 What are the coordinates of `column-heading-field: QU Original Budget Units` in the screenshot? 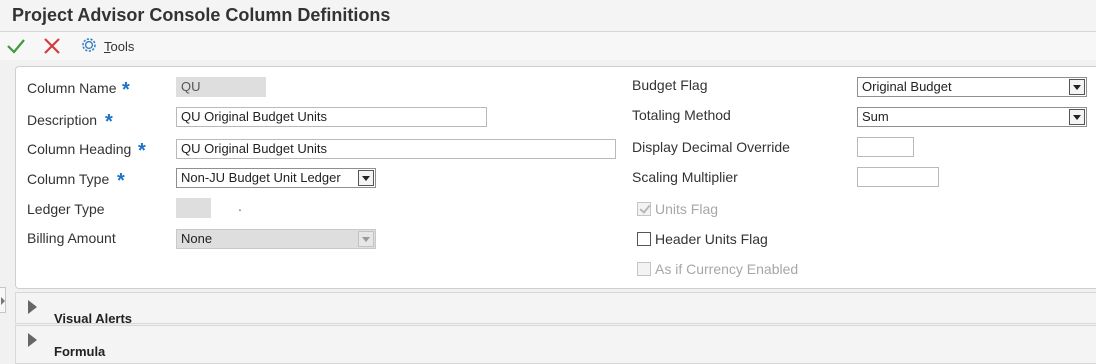 It's located at (396, 149).